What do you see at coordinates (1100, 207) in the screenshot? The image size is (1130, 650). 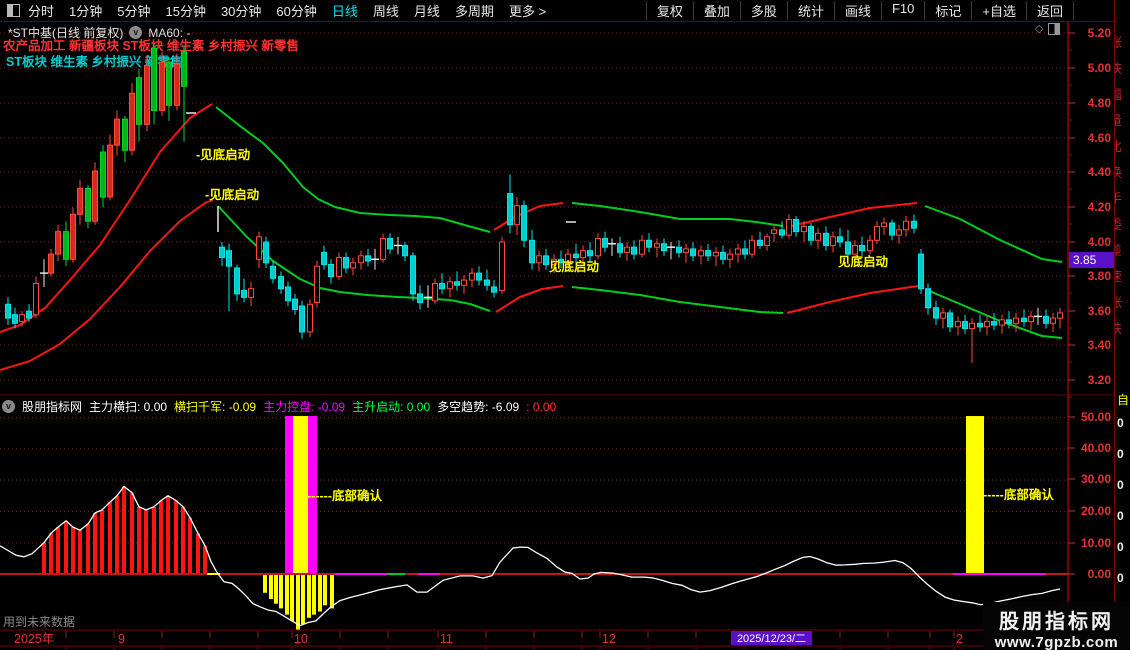 I see `svg-text: 4.20` at bounding box center [1100, 207].